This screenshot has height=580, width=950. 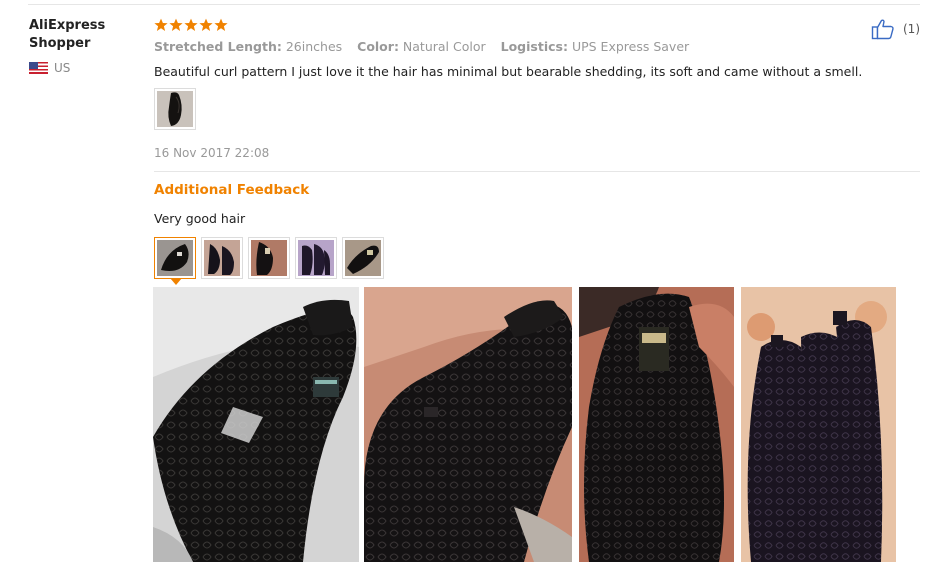 What do you see at coordinates (314, 46) in the screenshot?
I see `stretched-length-value: 26inches` at bounding box center [314, 46].